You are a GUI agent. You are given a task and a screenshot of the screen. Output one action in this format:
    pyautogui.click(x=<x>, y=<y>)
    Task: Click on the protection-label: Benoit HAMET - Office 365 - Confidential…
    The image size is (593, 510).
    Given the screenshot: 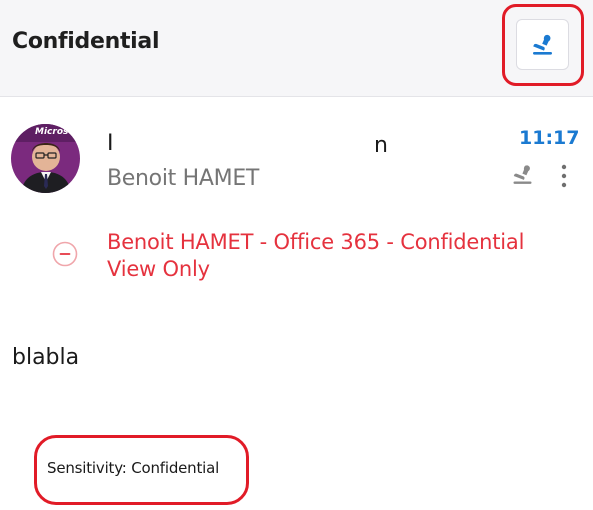 What is the action you would take?
    pyautogui.click(x=342, y=256)
    